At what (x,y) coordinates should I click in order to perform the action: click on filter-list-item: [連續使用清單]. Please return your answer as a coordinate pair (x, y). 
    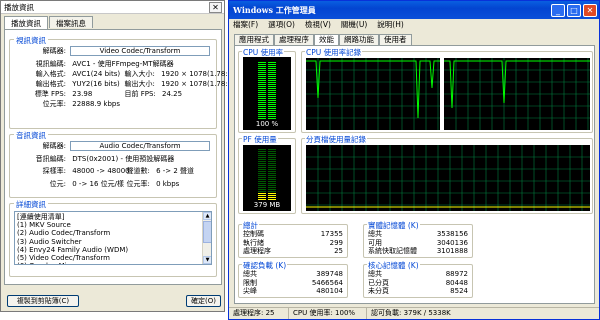
    Looking at the image, I should click on (113, 217).